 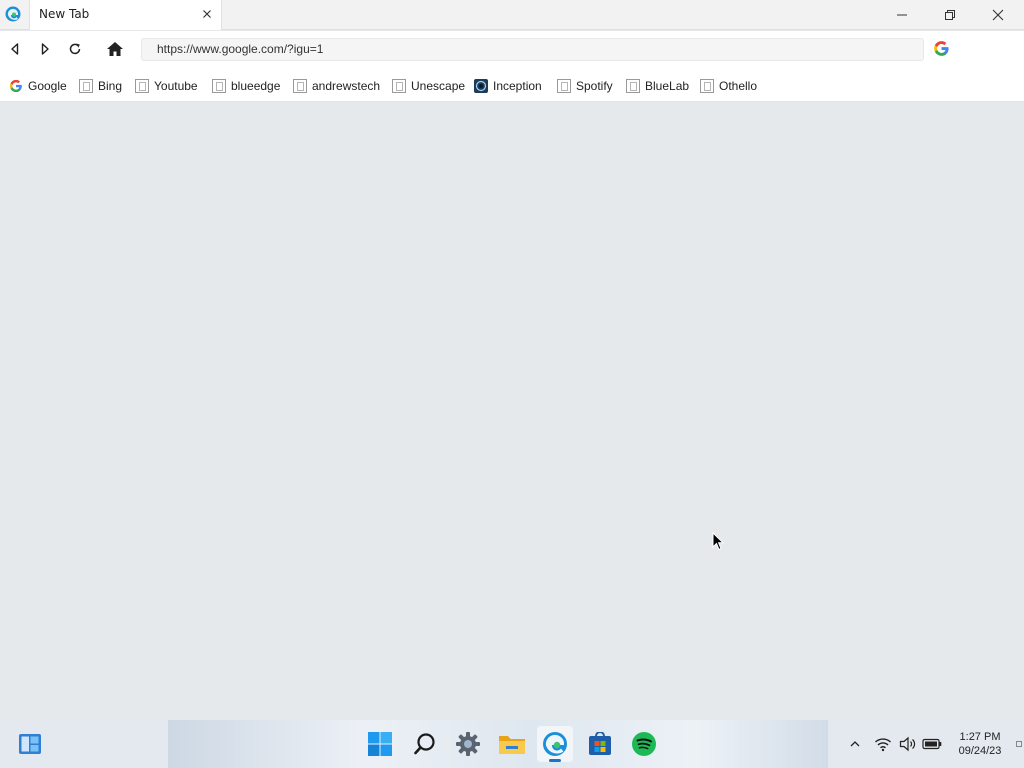 What do you see at coordinates (125, 15) in the screenshot?
I see `browser-tab: New Tab` at bounding box center [125, 15].